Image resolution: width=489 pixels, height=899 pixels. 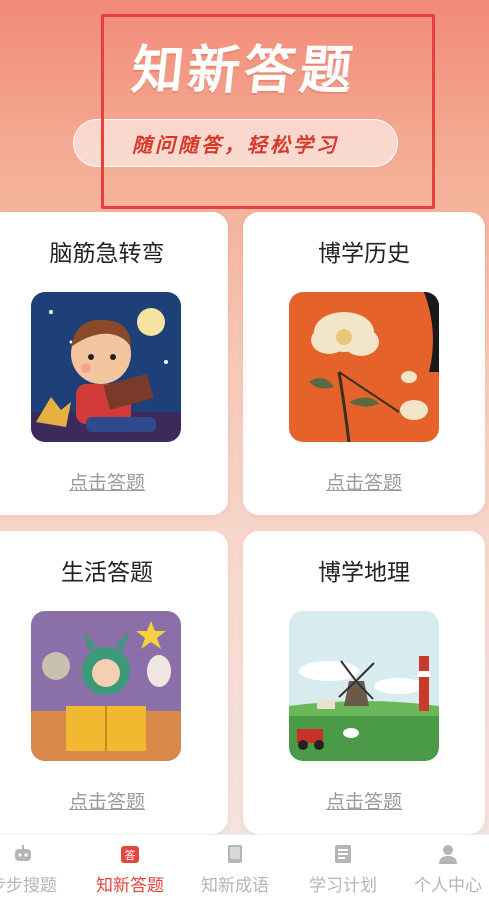 What do you see at coordinates (364, 686) in the screenshot?
I see `windmill-farm-image` at bounding box center [364, 686].